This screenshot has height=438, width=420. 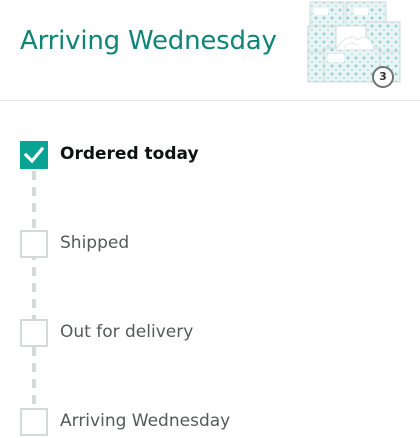 What do you see at coordinates (129, 154) in the screenshot?
I see `step-label: Ordered today` at bounding box center [129, 154].